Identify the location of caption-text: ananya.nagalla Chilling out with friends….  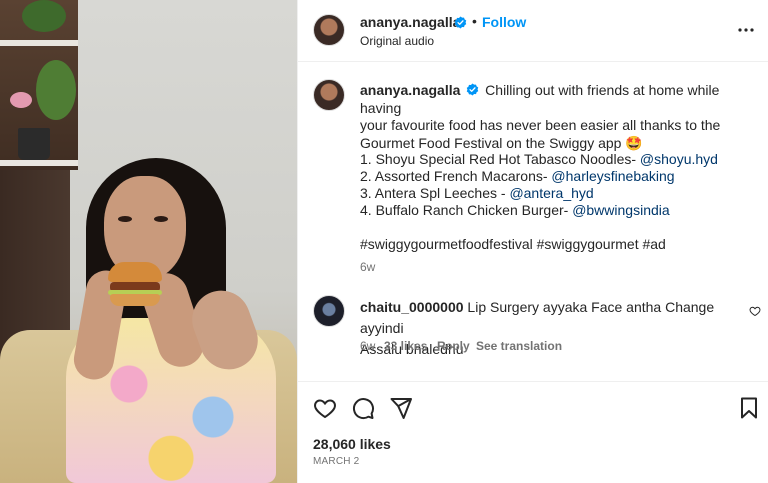
(557, 117).